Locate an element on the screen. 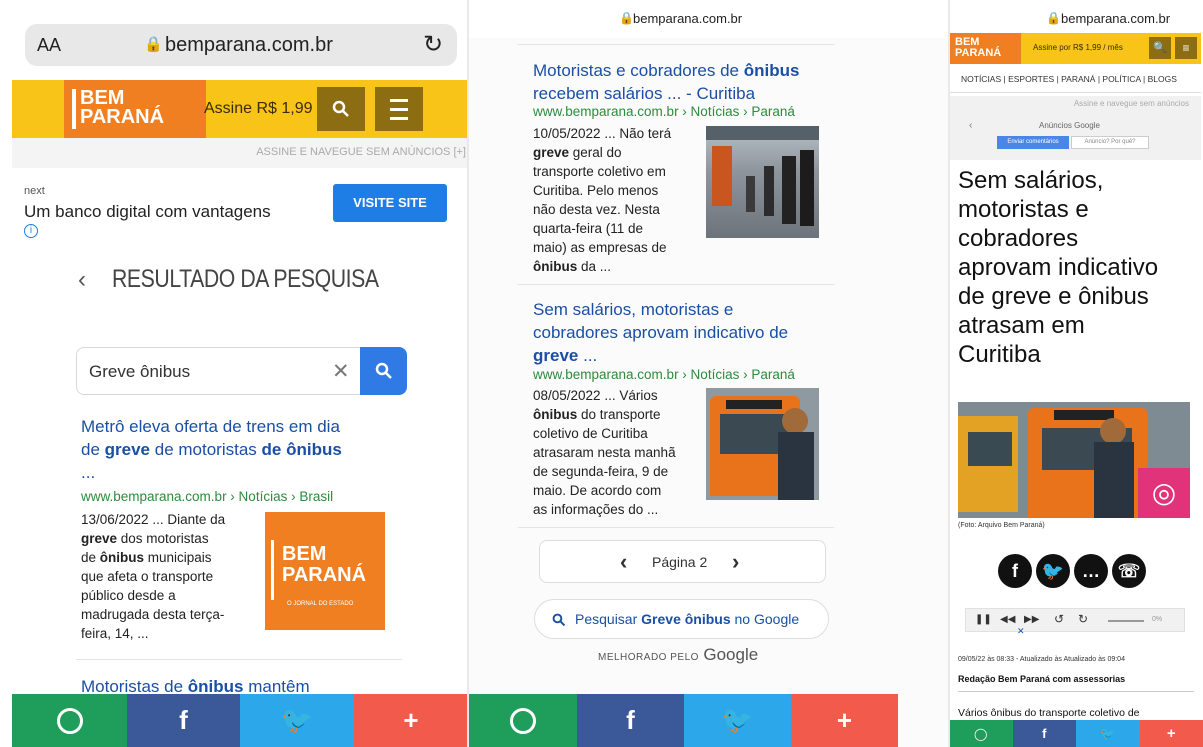 This screenshot has height=747, width=1203. result-thumbnail: BEM PARANÁ O JORNAL DO ESTADO is located at coordinates (325, 571).